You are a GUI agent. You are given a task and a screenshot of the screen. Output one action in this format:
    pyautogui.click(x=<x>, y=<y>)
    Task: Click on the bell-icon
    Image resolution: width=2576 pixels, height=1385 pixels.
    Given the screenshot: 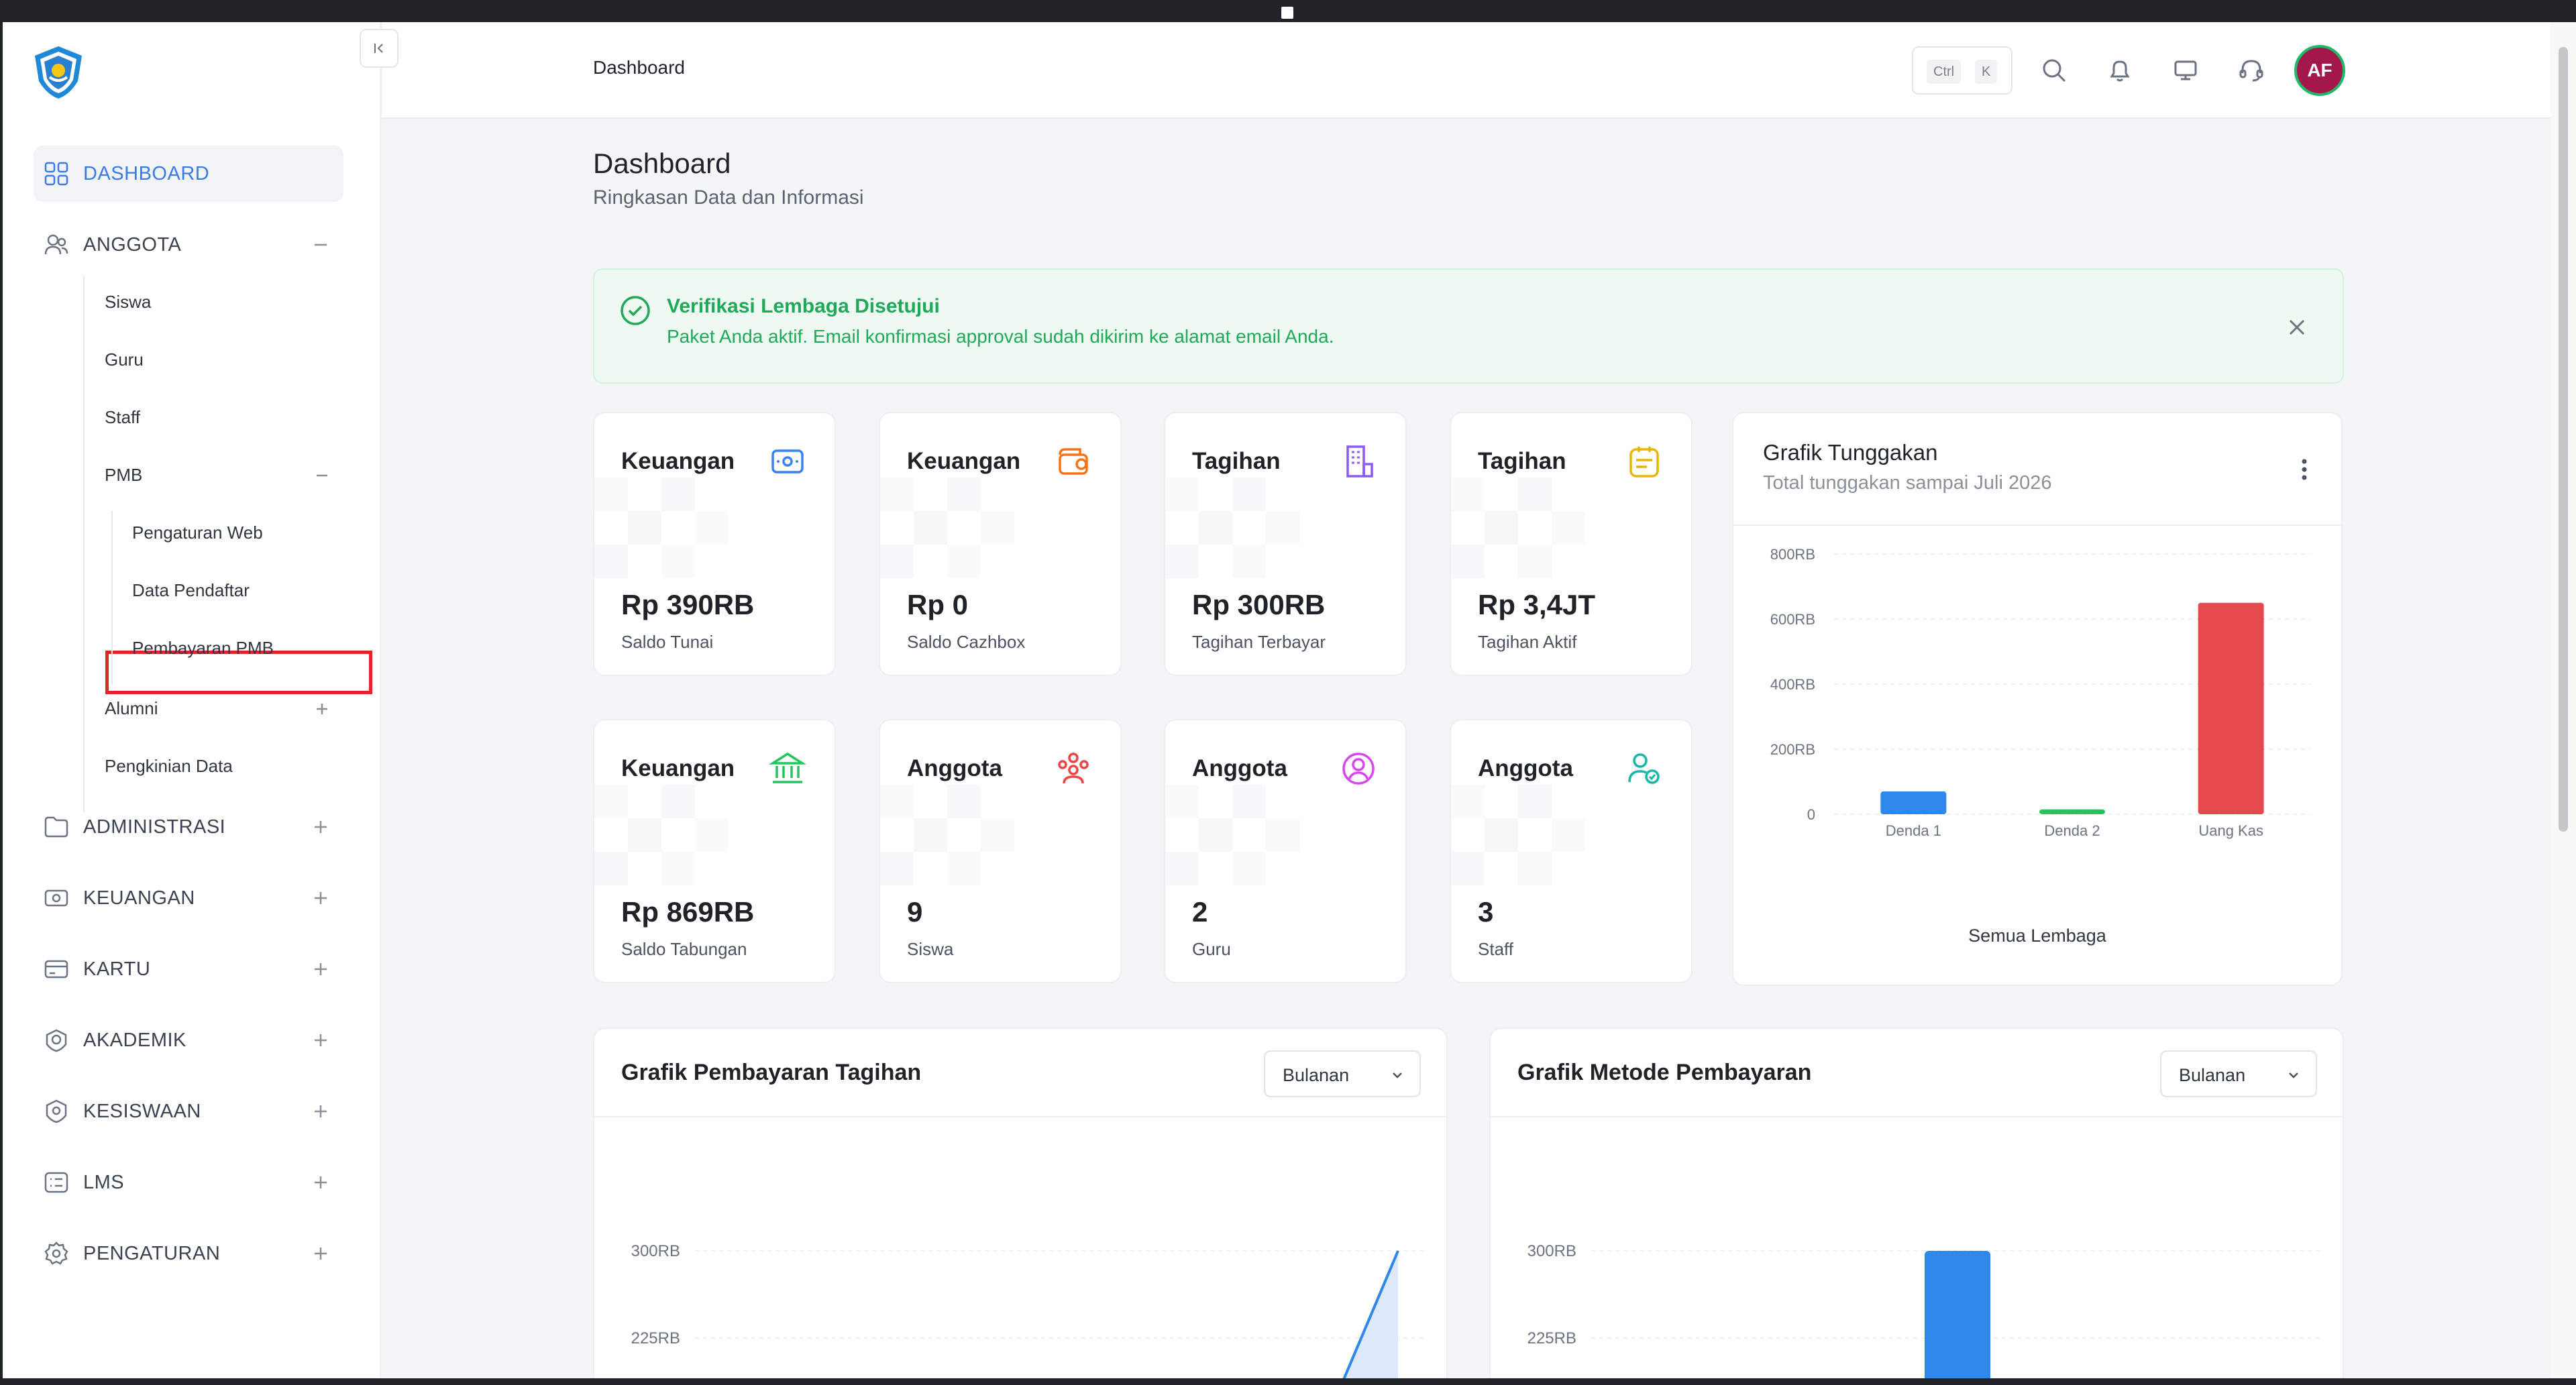 What is the action you would take?
    pyautogui.click(x=2120, y=70)
    